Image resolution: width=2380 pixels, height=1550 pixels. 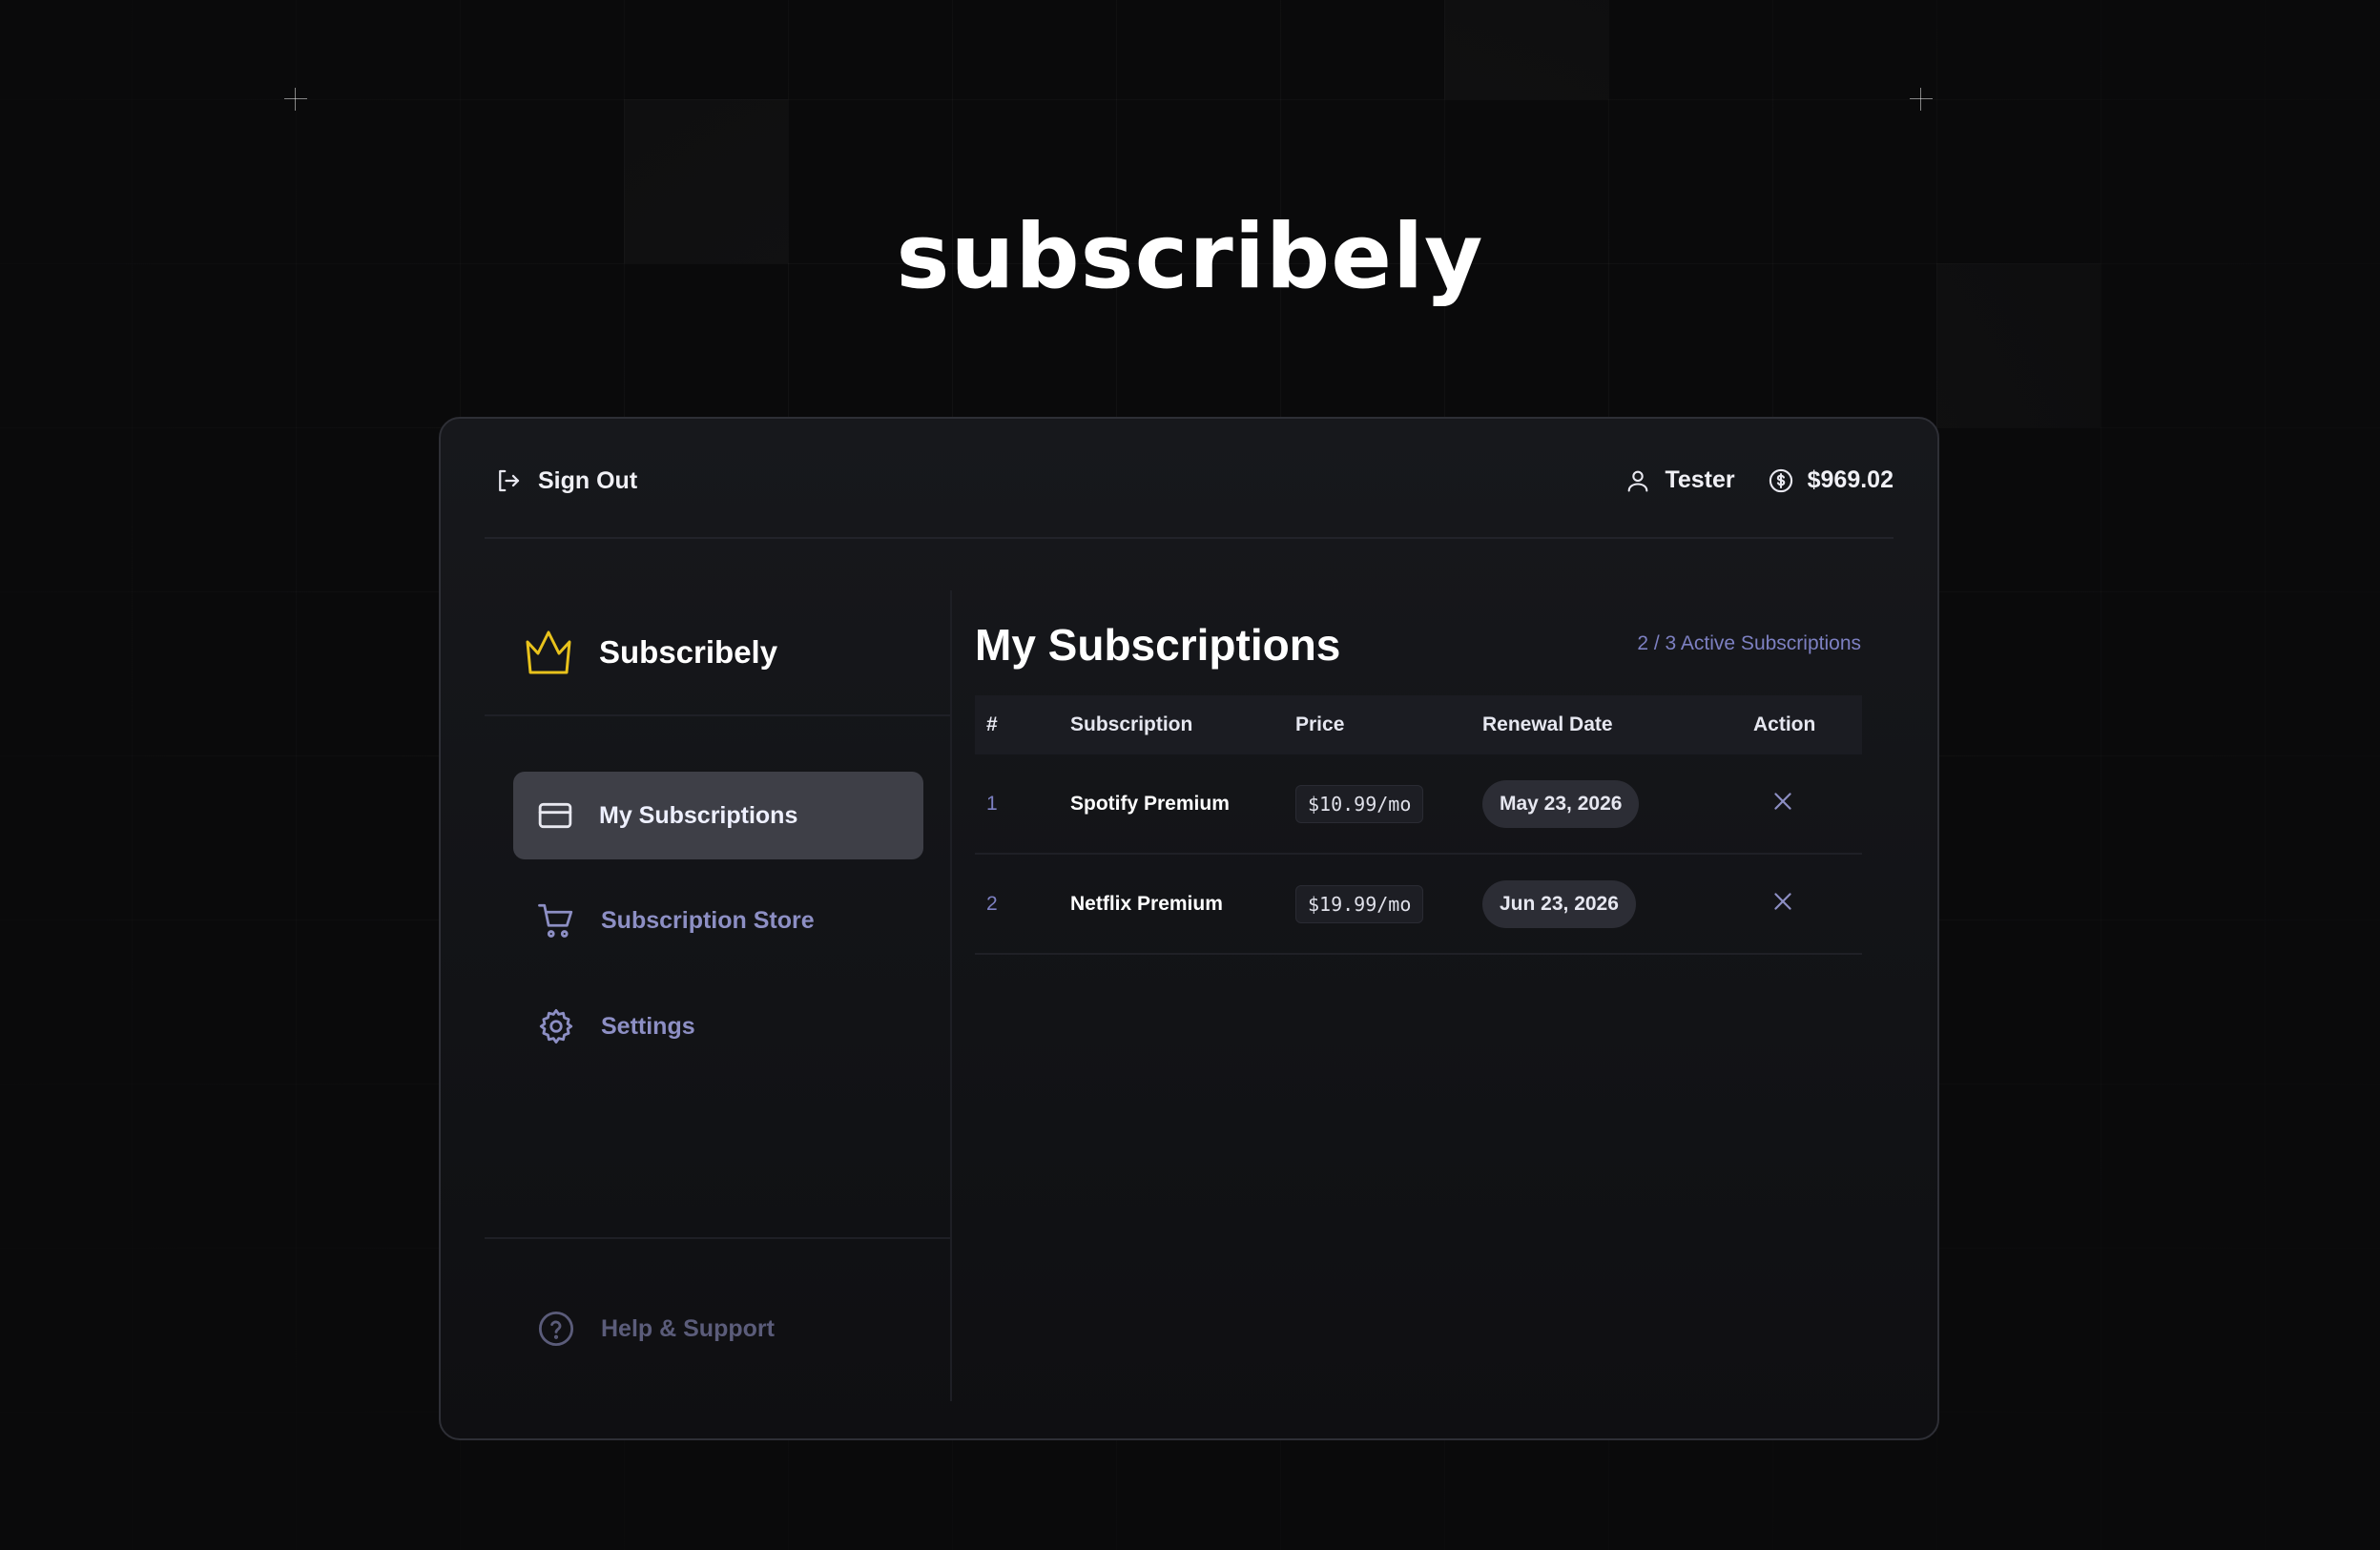 I want to click on column-header-action: Action, so click(x=1784, y=724).